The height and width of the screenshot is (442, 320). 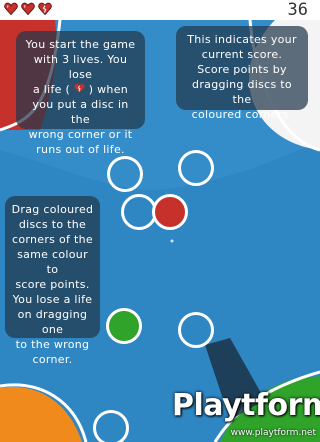 I want to click on tutorial-text: Score points by, so click(x=242, y=69).